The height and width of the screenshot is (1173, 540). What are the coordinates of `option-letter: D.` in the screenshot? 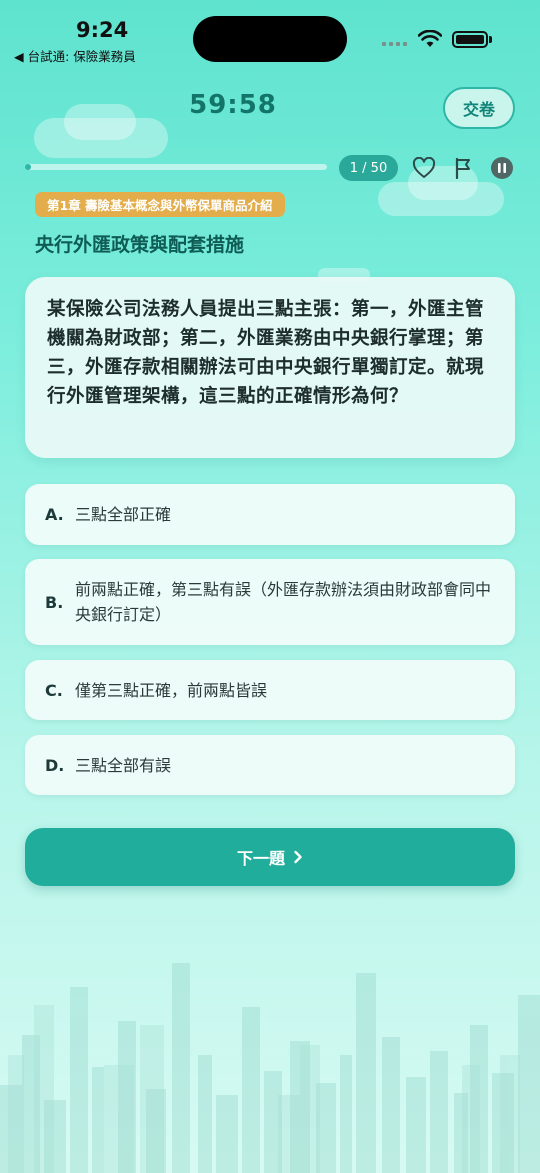 It's located at (55, 765).